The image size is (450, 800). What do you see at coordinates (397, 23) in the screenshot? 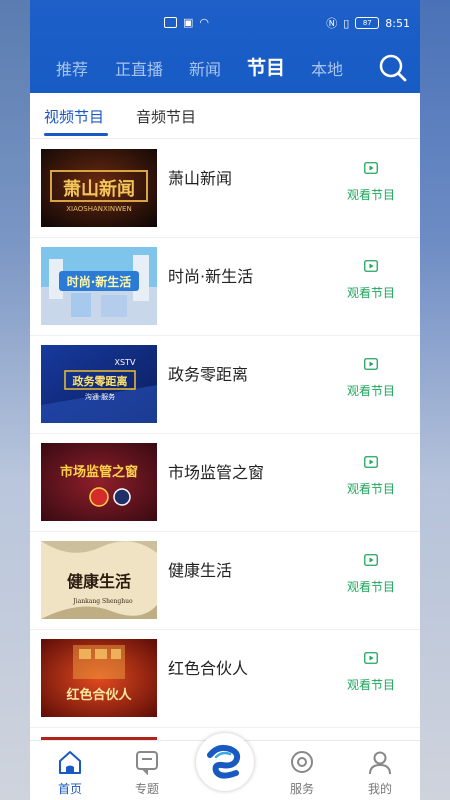
I see `status-time: 8:51` at bounding box center [397, 23].